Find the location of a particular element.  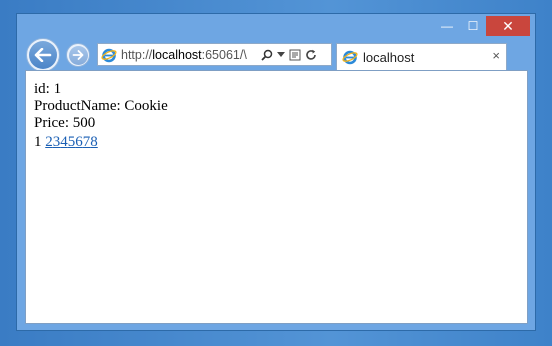

address-tools is located at coordinates (289, 55).